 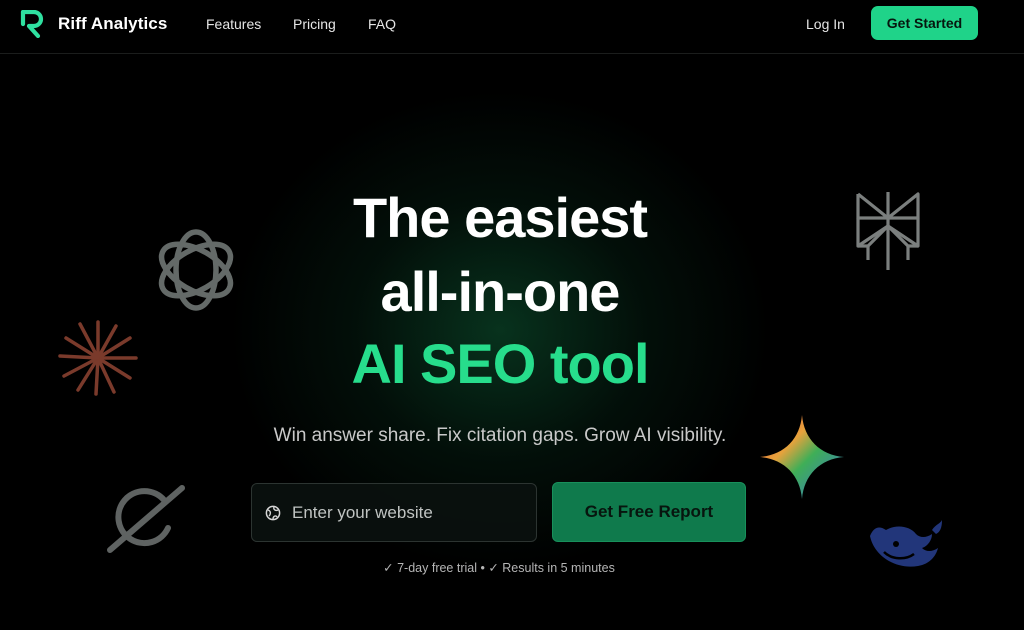 I want to click on nav-link-faq: FAQ, so click(x=382, y=24).